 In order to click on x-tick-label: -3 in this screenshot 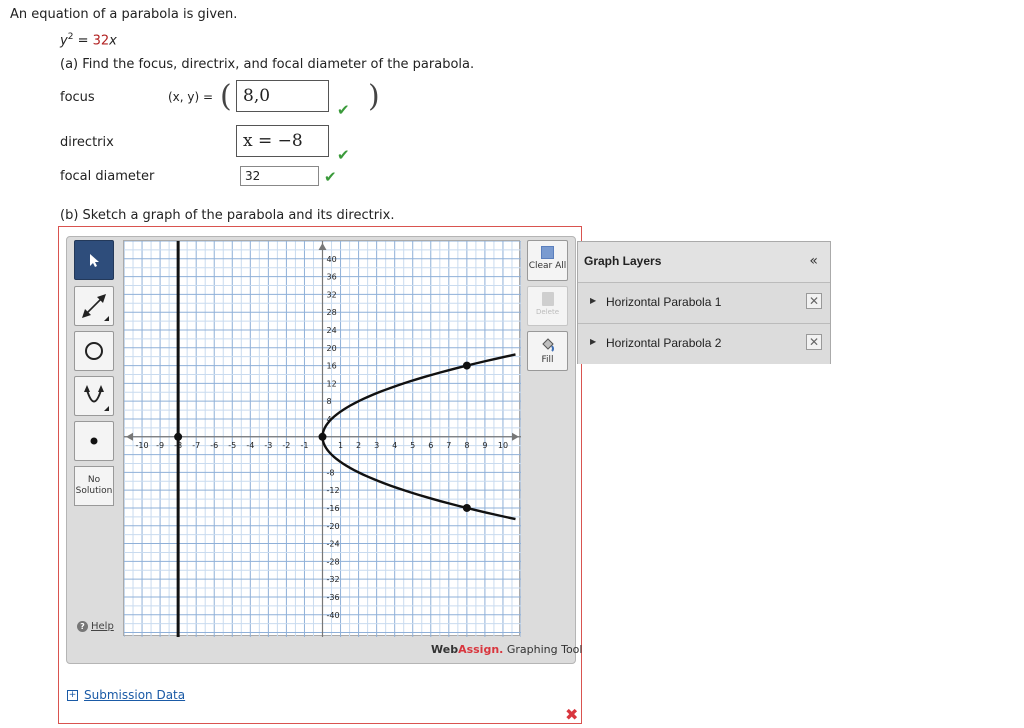, I will do `click(268, 445)`.